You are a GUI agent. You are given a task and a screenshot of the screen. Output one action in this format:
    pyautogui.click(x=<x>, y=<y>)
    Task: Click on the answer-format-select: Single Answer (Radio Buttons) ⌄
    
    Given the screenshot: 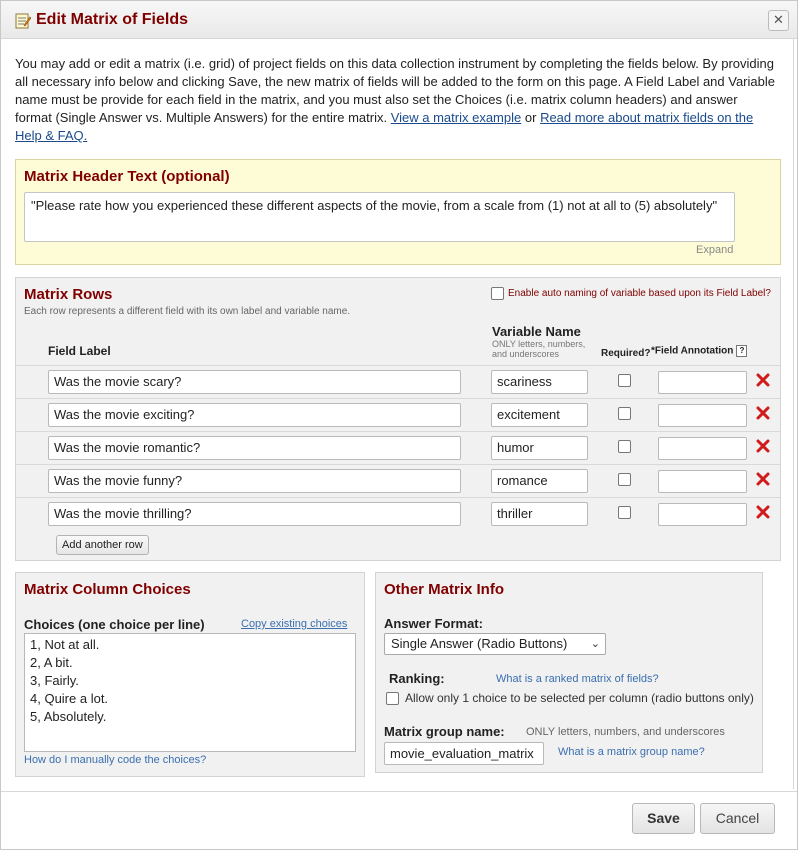 What is the action you would take?
    pyautogui.click(x=495, y=644)
    